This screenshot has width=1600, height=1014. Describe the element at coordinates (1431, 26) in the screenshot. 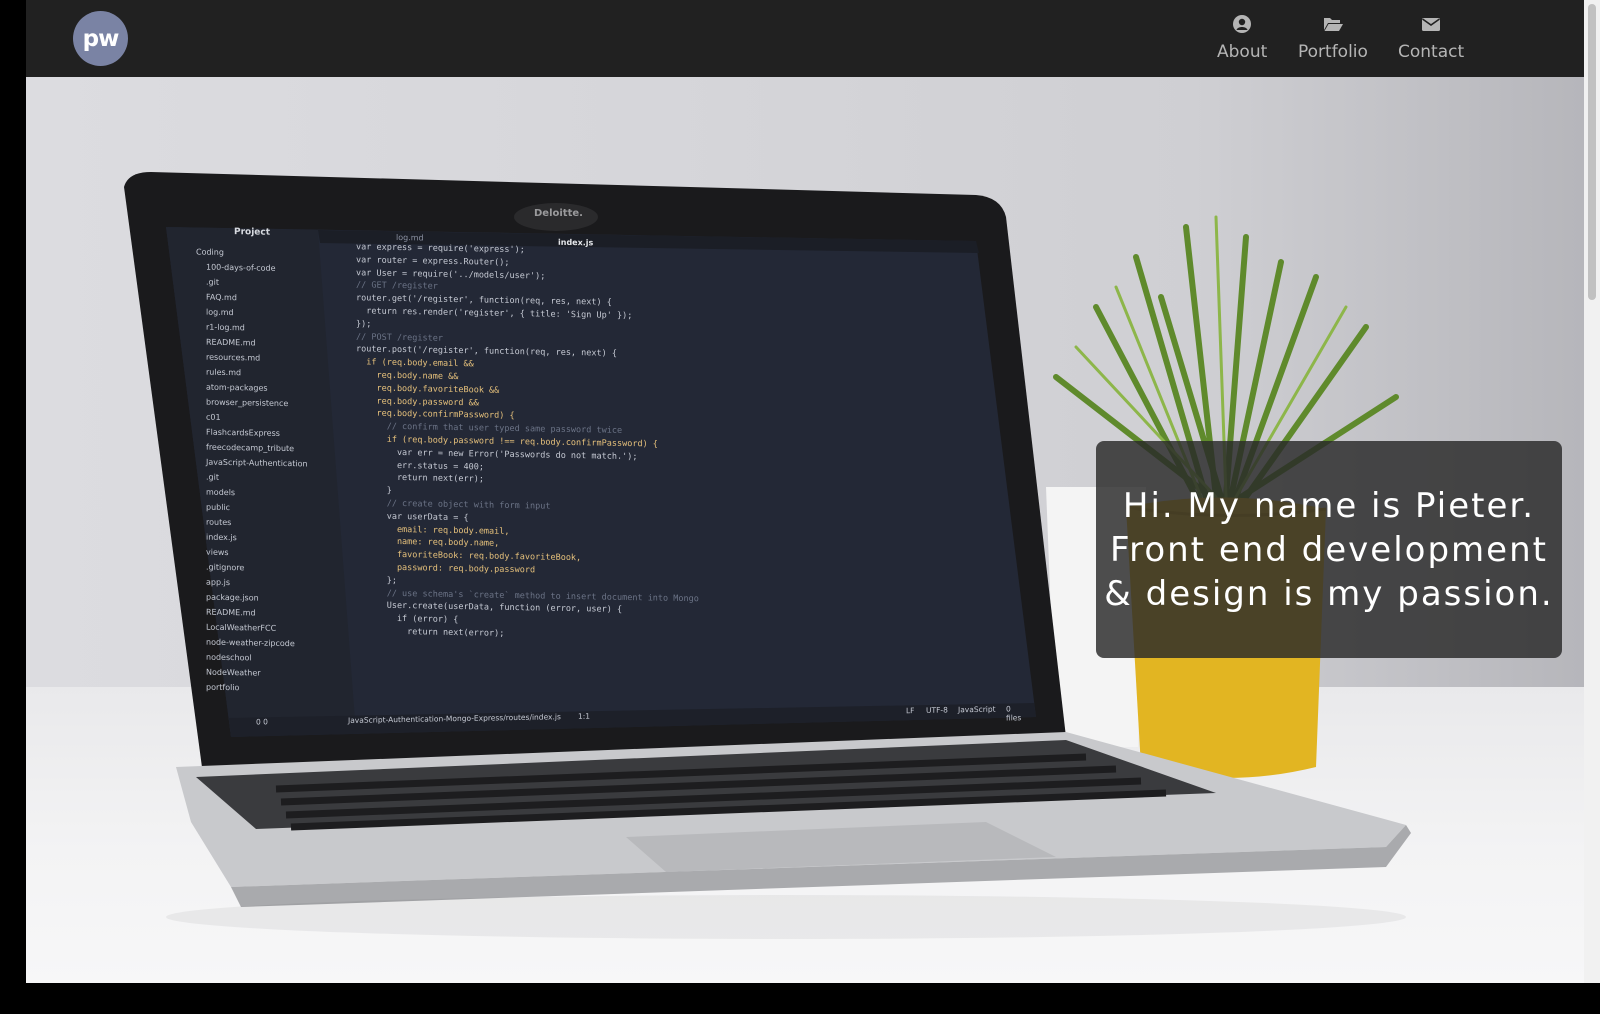

I see `envelope-icon` at that location.